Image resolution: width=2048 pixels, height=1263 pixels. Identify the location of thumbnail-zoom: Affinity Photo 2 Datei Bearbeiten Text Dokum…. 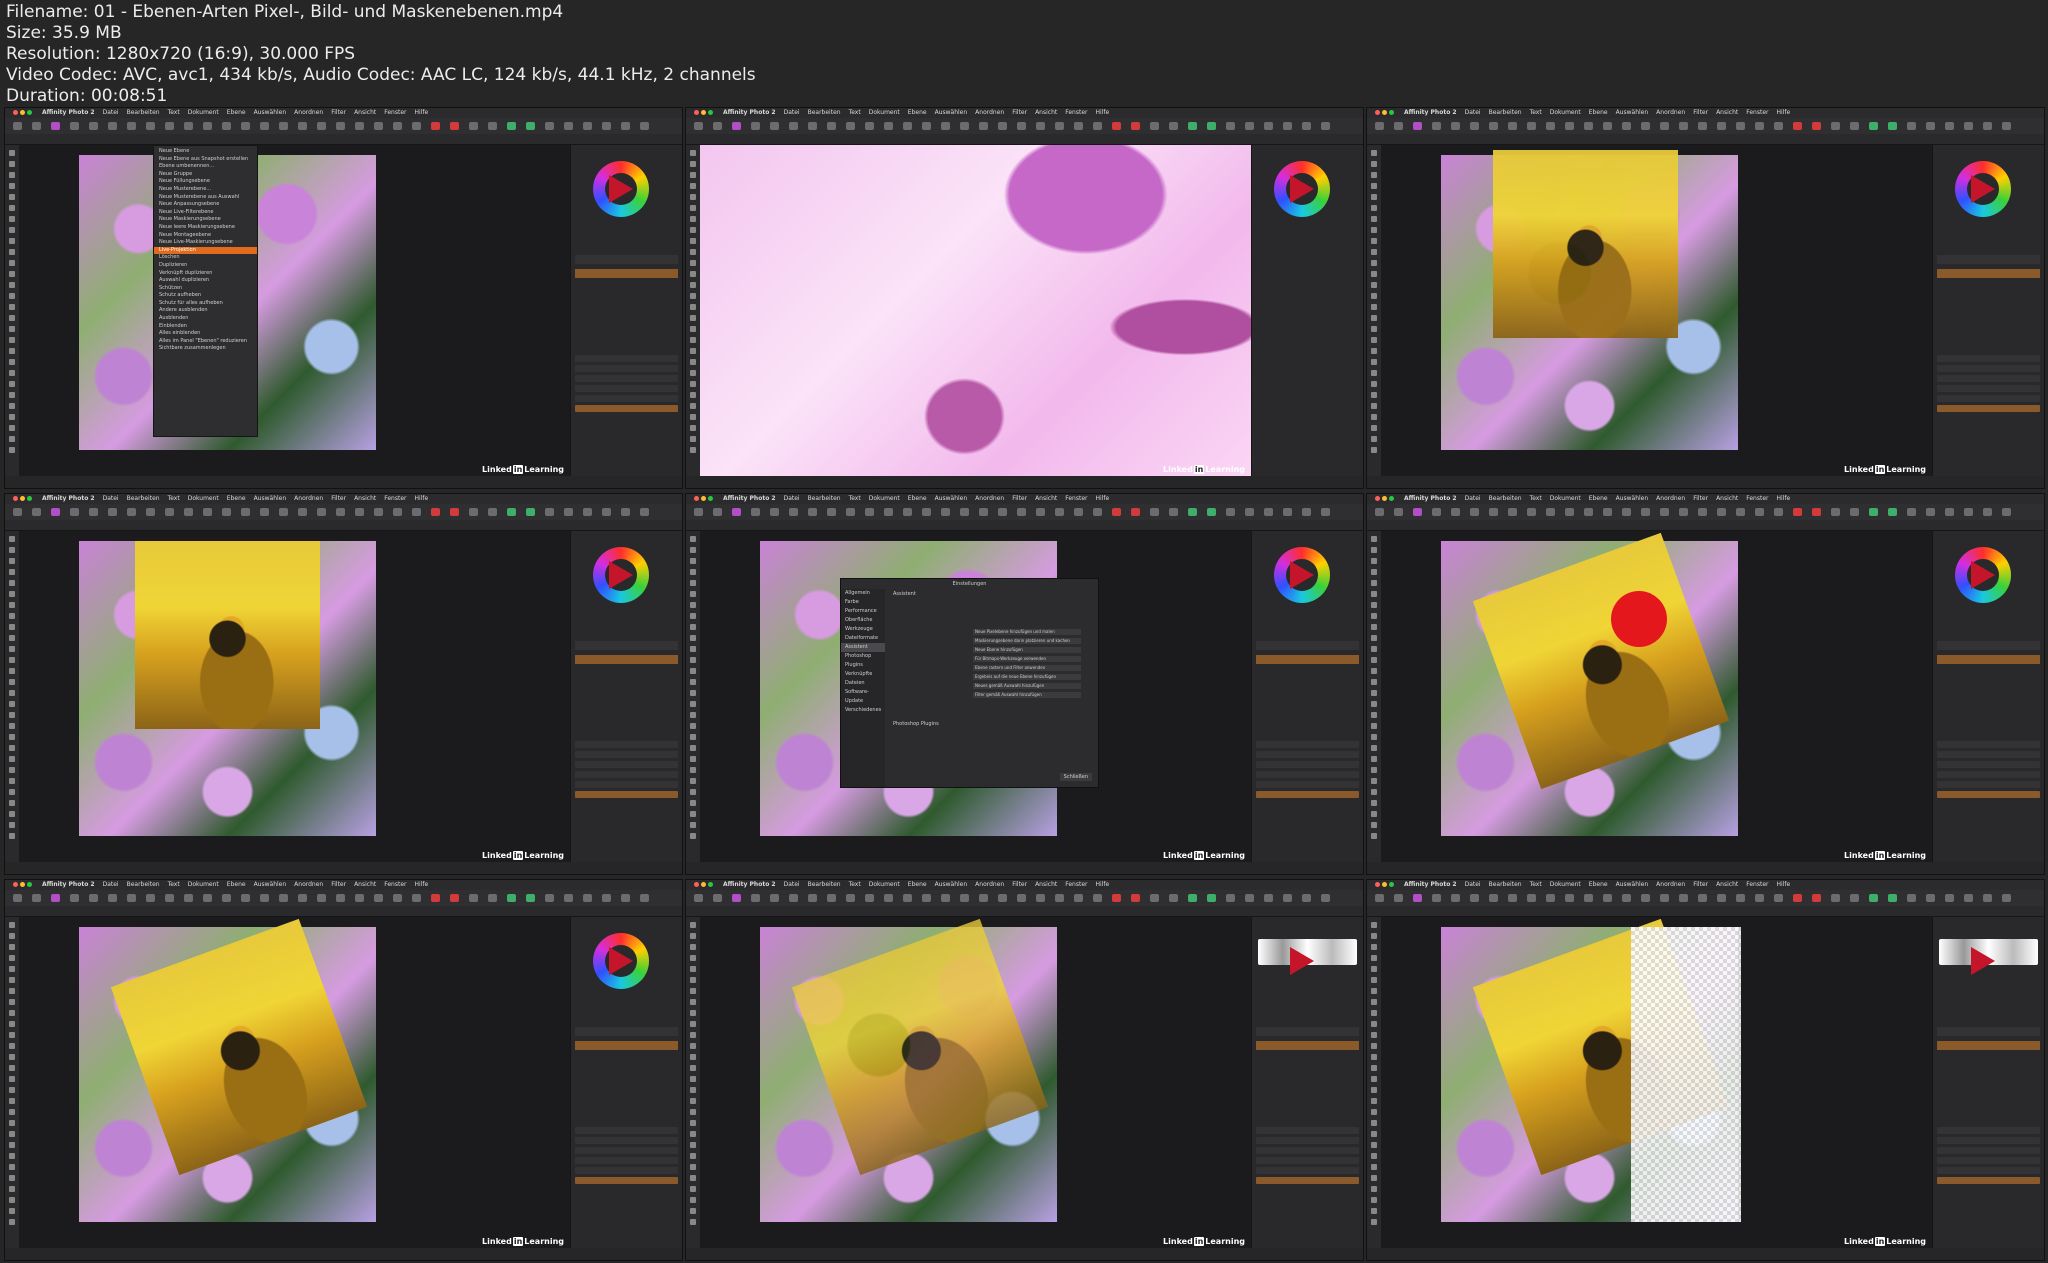
(1024, 298).